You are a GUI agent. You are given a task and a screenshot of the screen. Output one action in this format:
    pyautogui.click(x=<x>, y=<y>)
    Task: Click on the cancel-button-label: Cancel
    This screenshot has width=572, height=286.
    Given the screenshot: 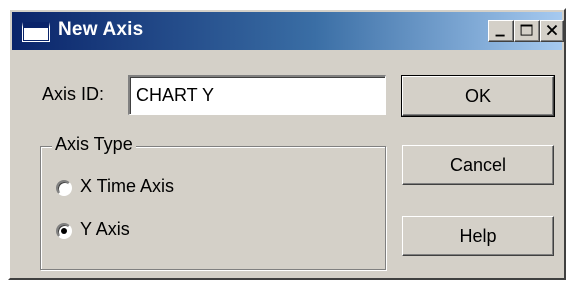 What is the action you would take?
    pyautogui.click(x=478, y=165)
    